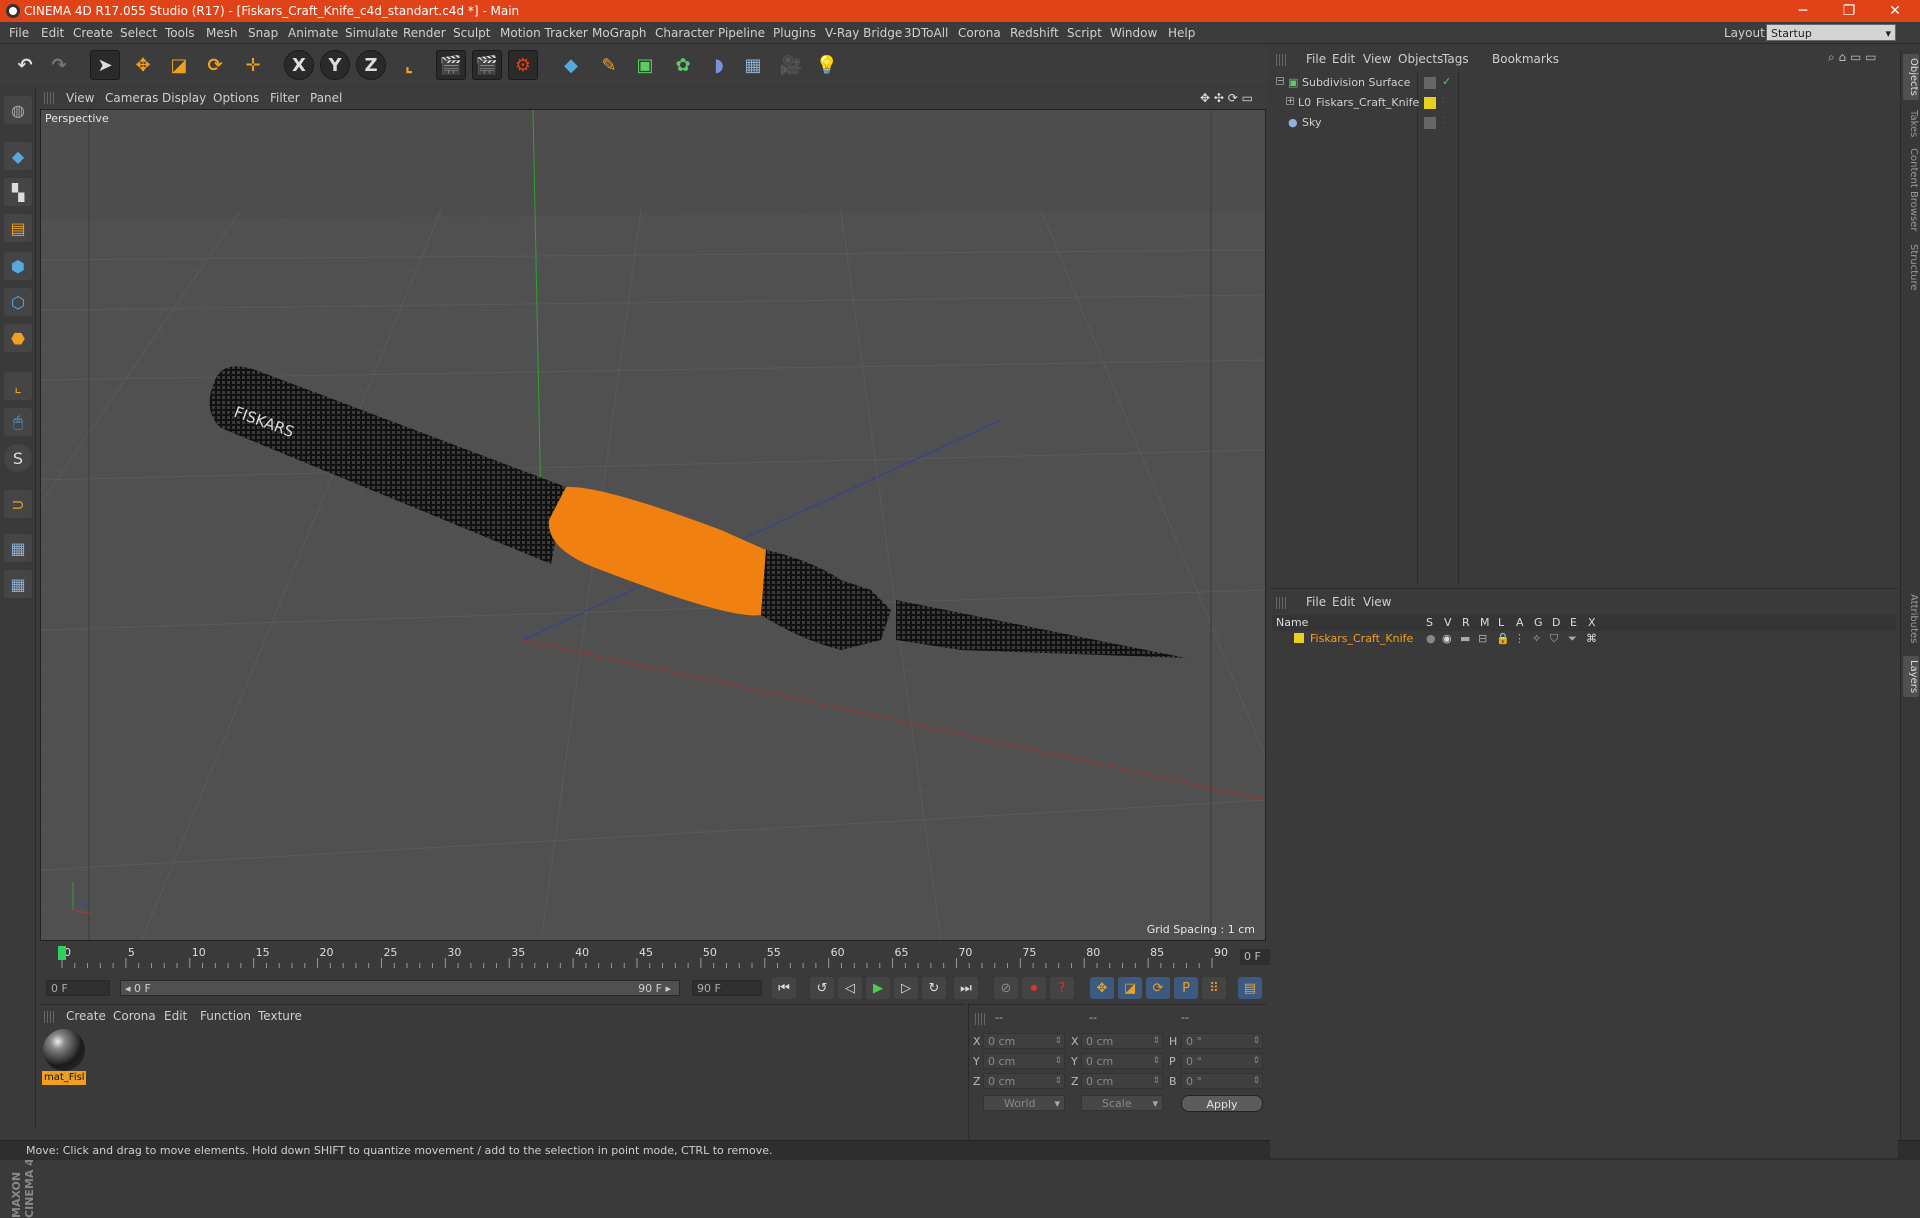  Describe the element at coordinates (934, 988) in the screenshot. I see `next-key-icon: ↻` at that location.